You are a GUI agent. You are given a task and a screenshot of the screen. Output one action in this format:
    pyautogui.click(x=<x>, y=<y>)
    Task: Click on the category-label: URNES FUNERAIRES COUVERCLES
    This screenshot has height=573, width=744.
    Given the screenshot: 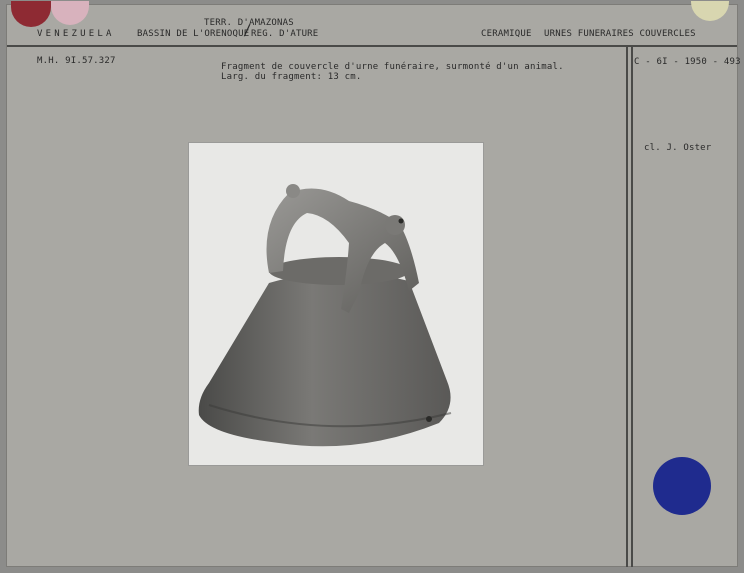 What is the action you would take?
    pyautogui.click(x=620, y=34)
    